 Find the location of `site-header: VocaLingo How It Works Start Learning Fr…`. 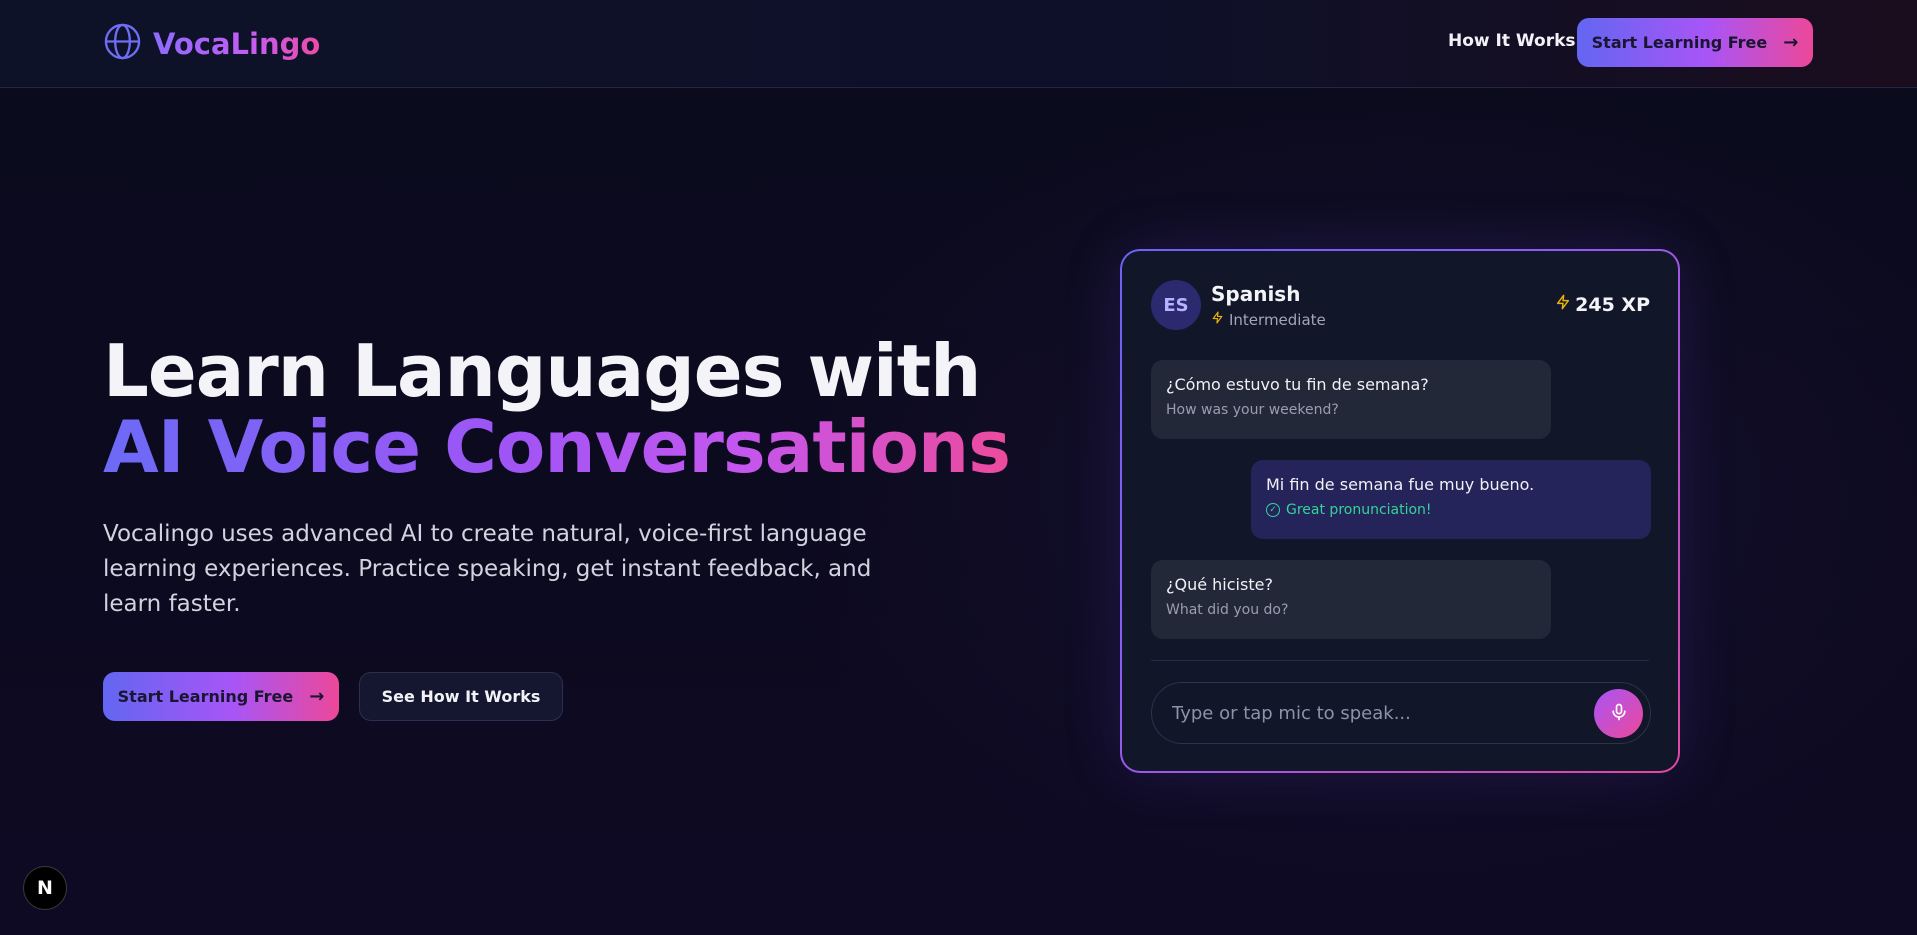

site-header: VocaLingo How It Works Start Learning Fr… is located at coordinates (958, 44).